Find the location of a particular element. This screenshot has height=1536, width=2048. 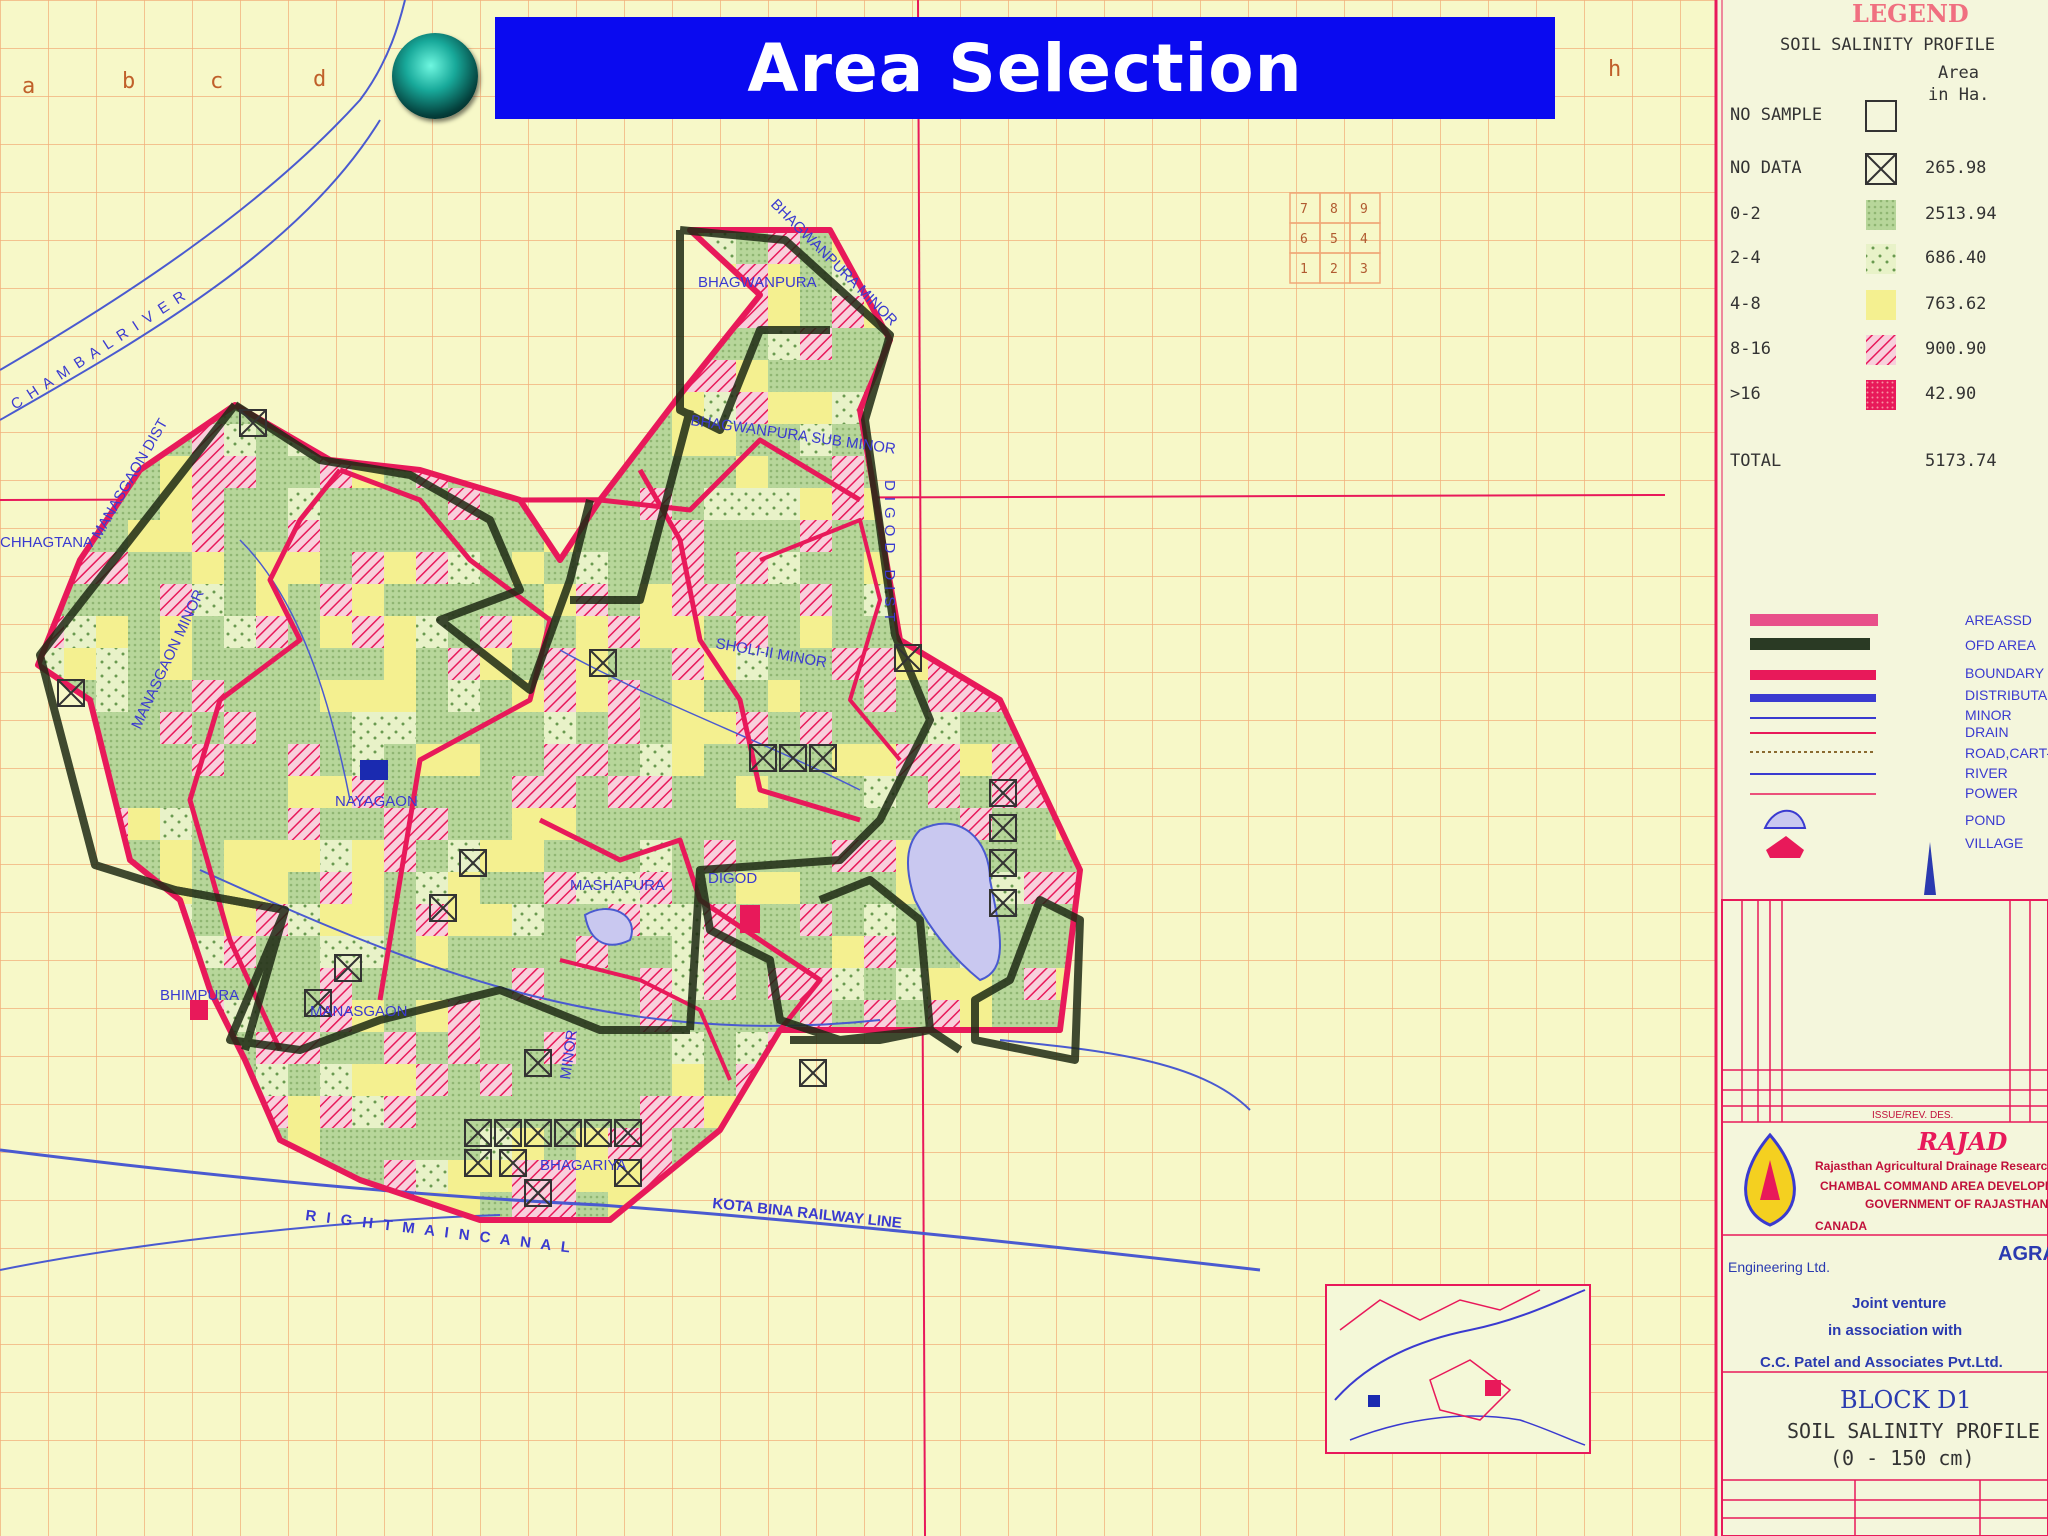

legend-line-key: POWER is located at coordinates (1991, 793).